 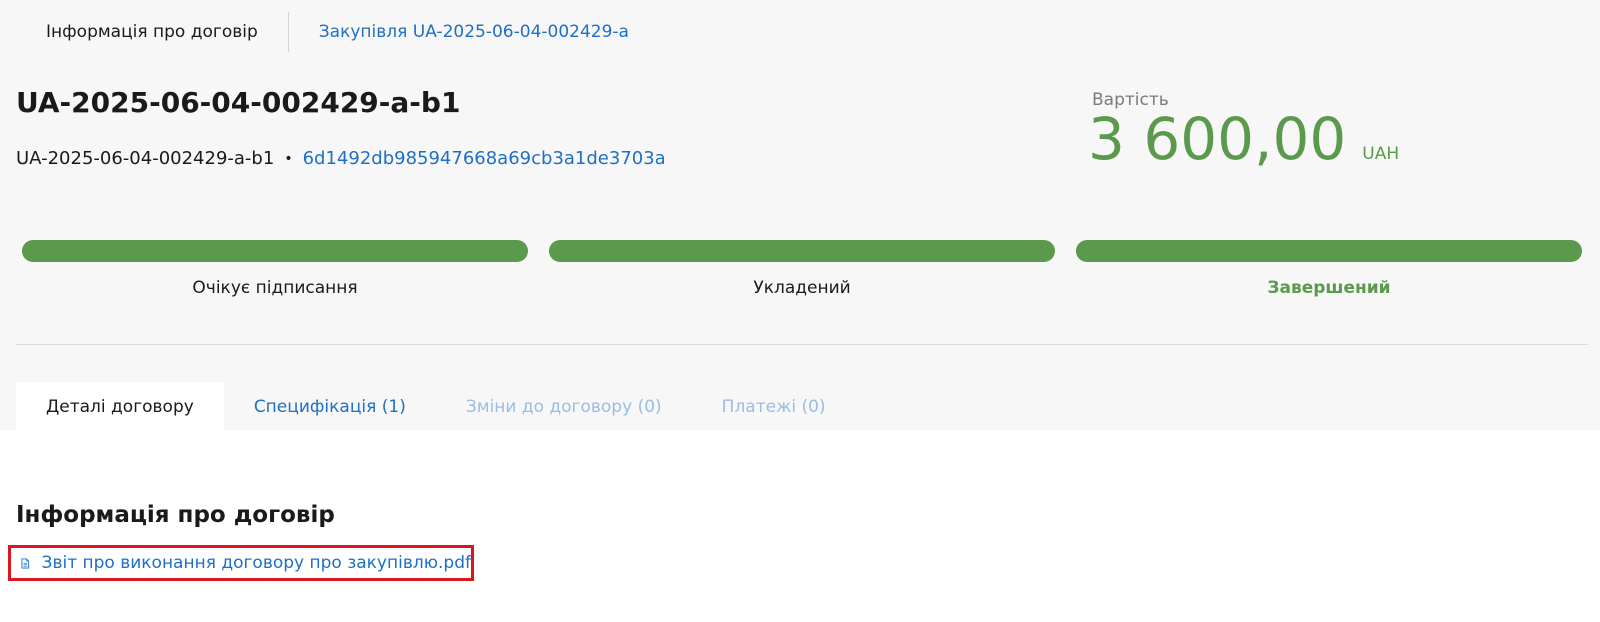 I want to click on document-icon, so click(x=25, y=563).